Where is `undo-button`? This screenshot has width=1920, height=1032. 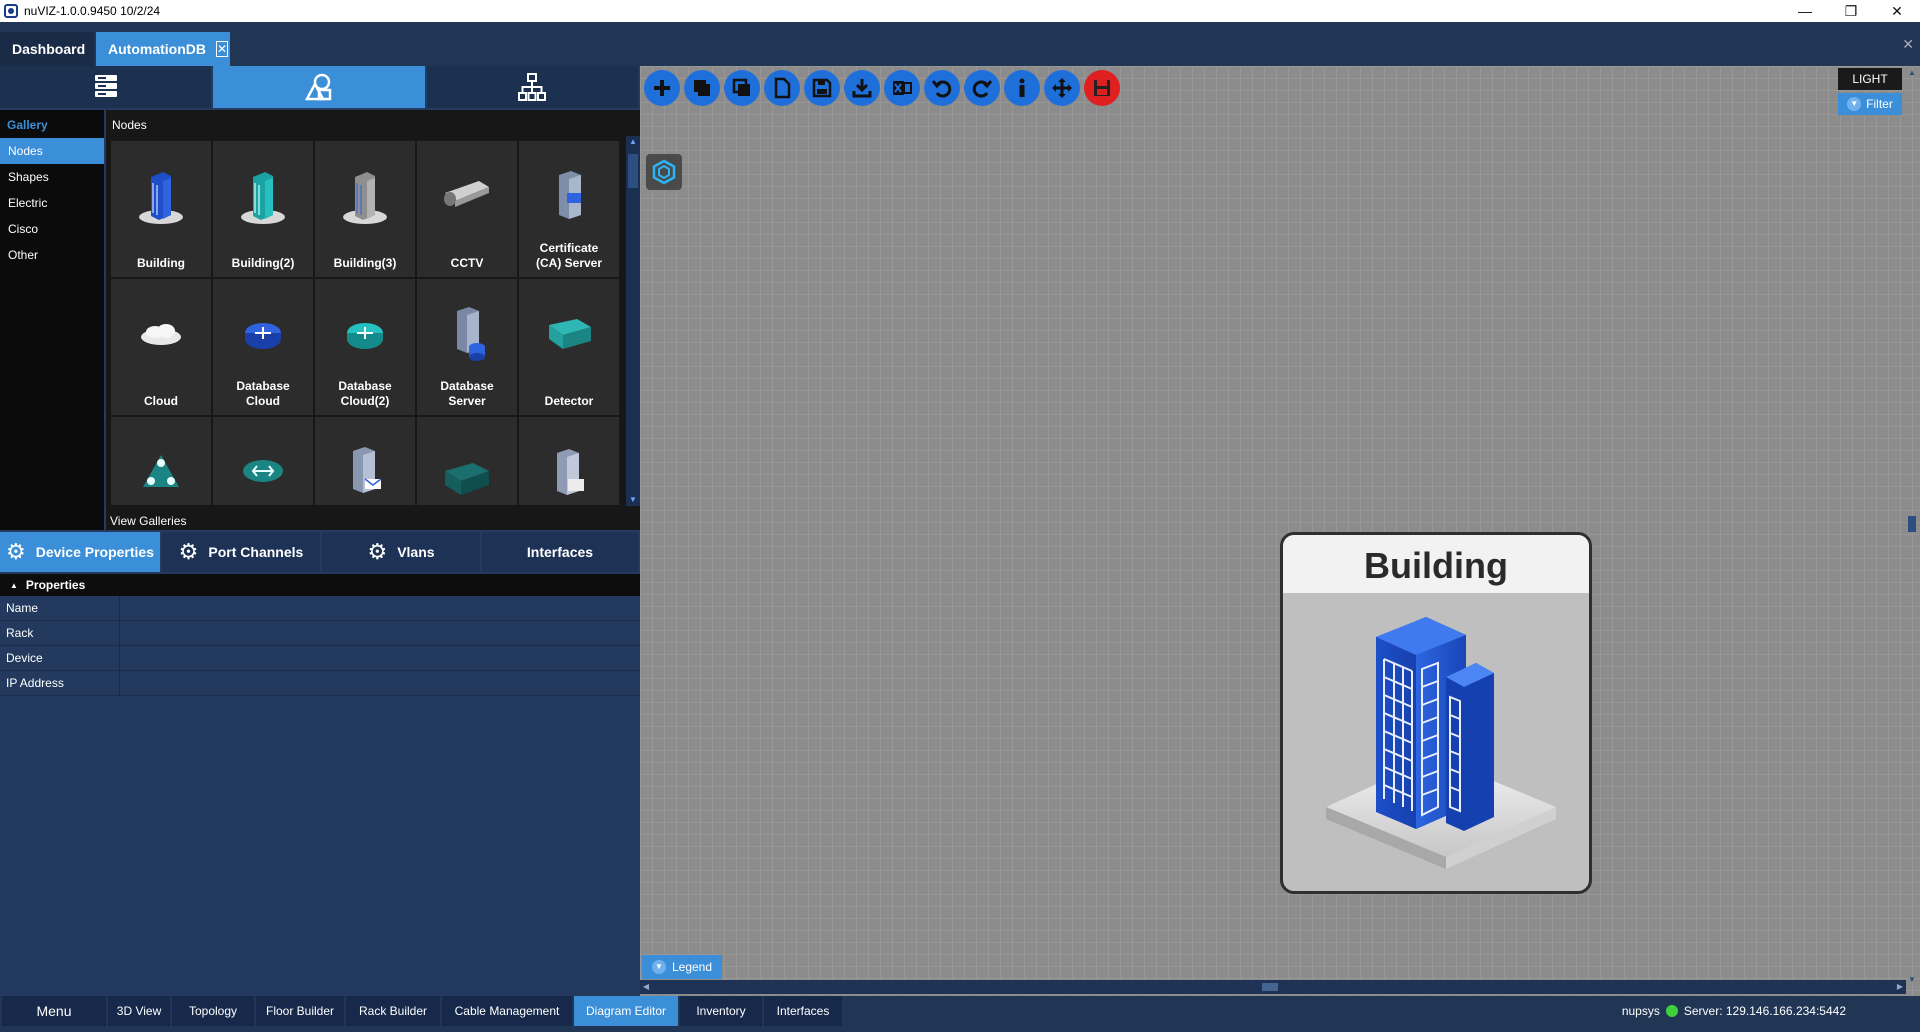 undo-button is located at coordinates (942, 88).